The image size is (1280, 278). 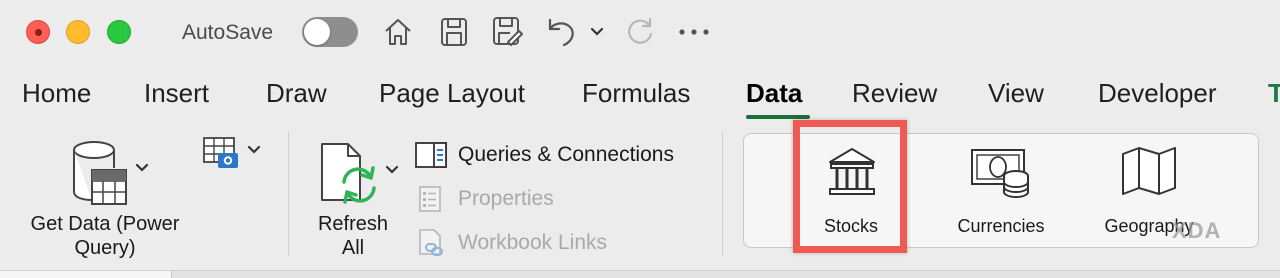 What do you see at coordinates (1149, 171) in the screenshot?
I see `map-icon` at bounding box center [1149, 171].